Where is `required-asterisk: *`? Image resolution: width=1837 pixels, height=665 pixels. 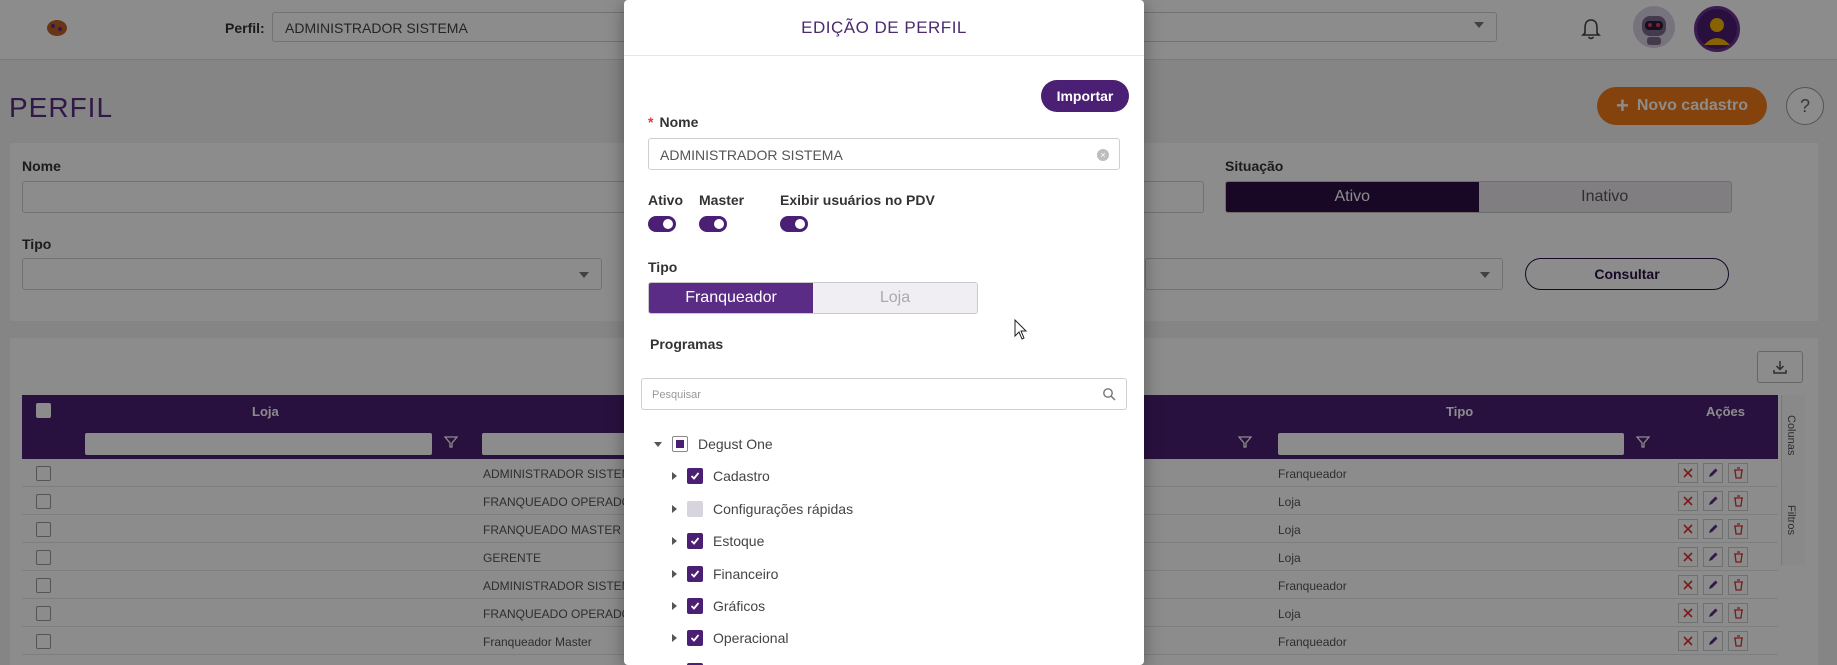 required-asterisk: * is located at coordinates (651, 122).